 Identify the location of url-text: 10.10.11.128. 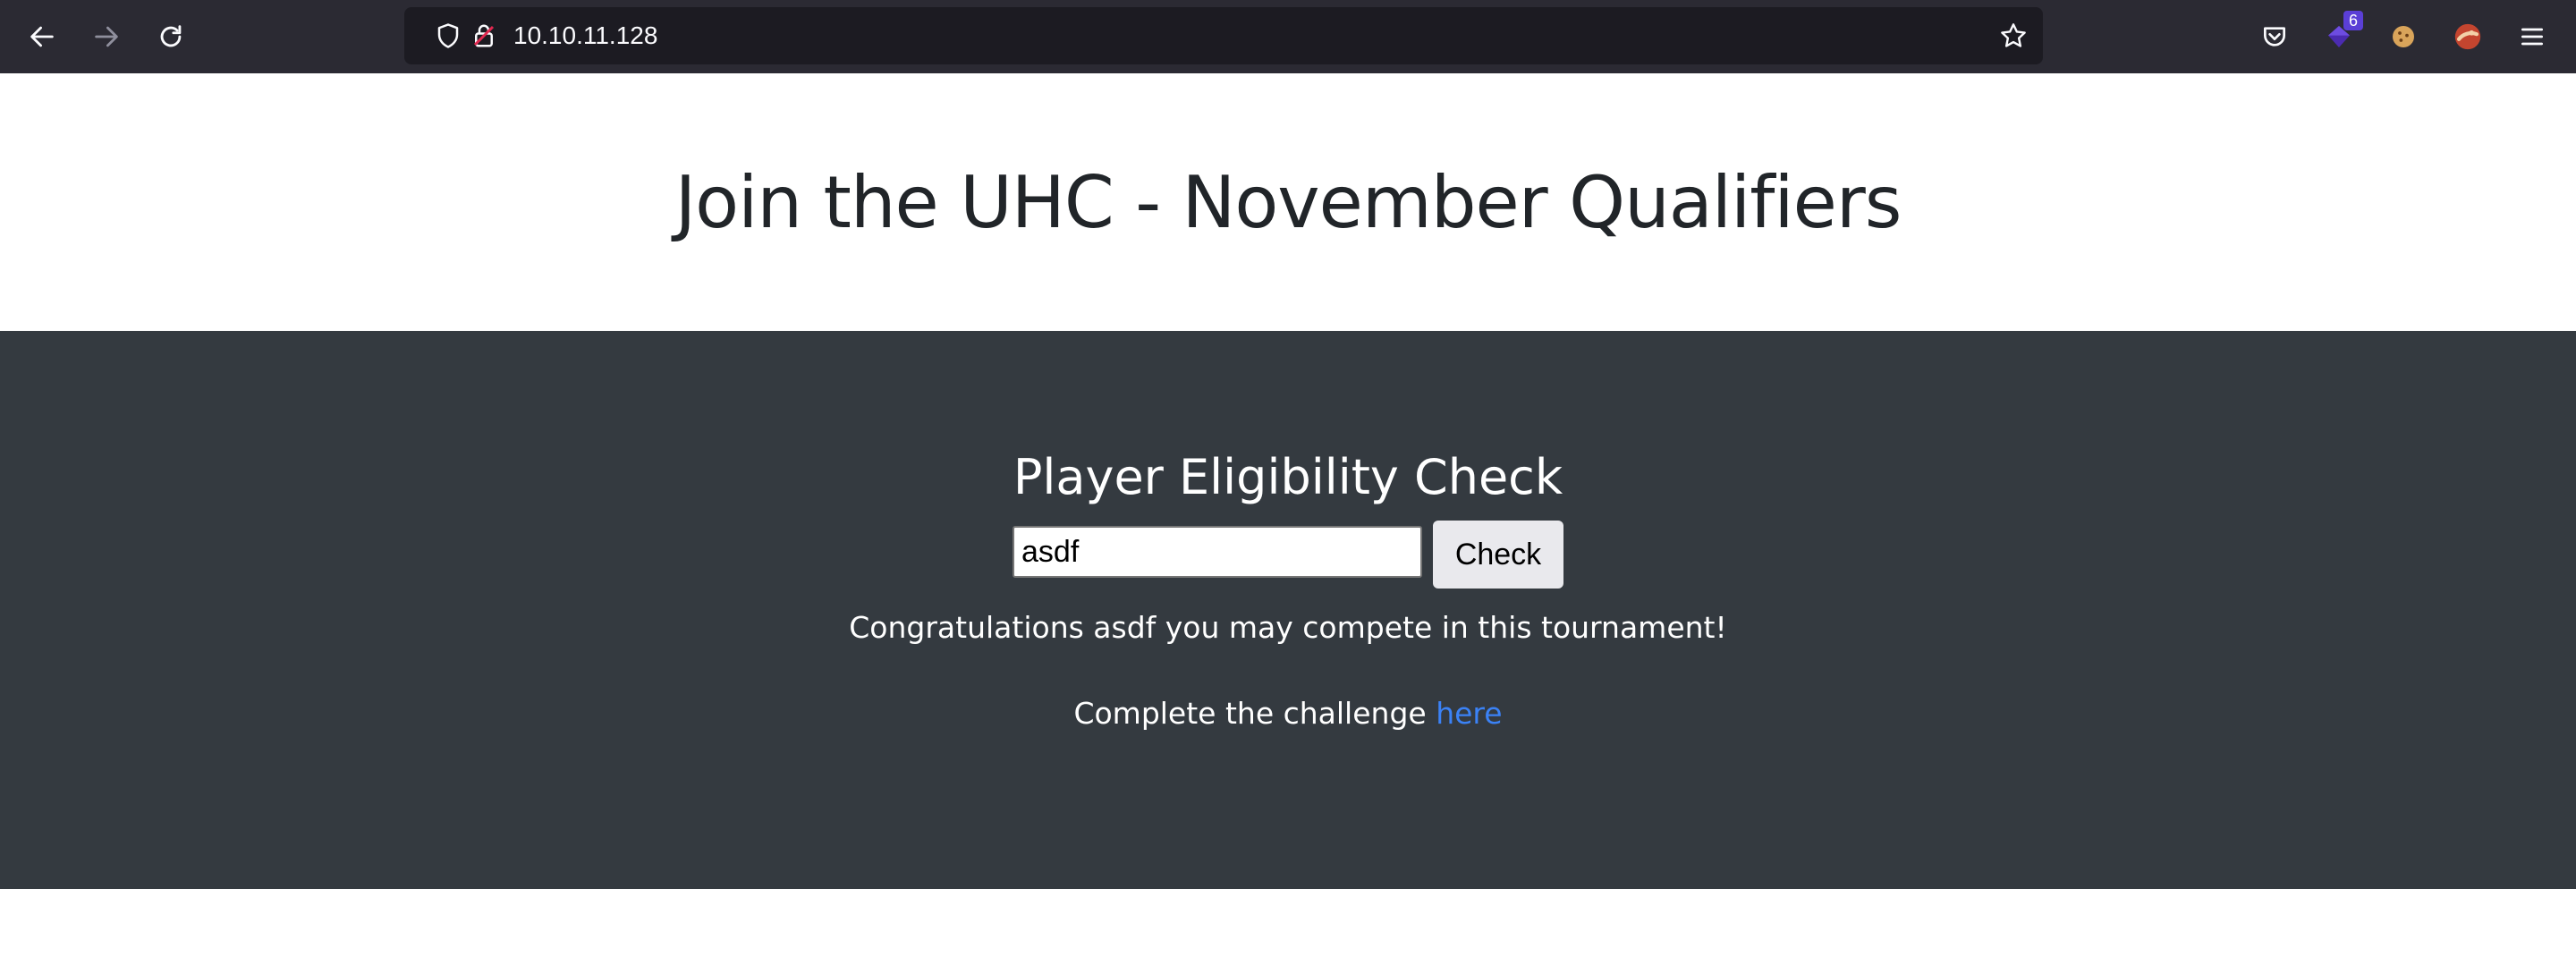
(585, 35).